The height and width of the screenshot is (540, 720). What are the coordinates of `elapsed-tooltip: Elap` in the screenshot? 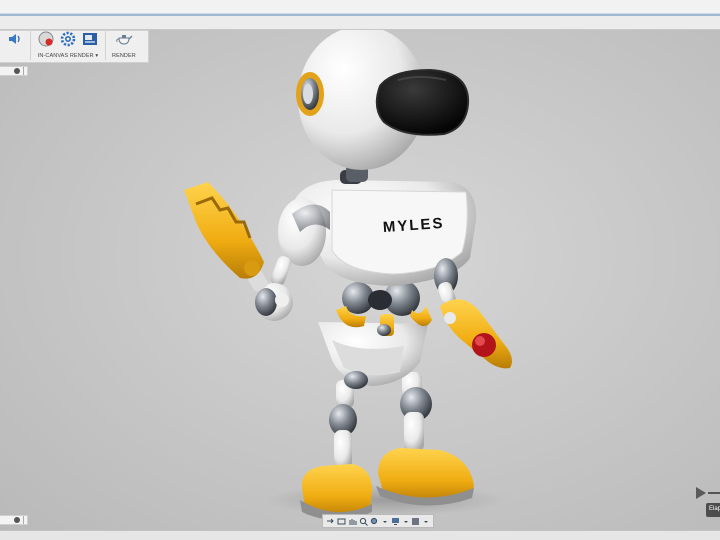 It's located at (713, 510).